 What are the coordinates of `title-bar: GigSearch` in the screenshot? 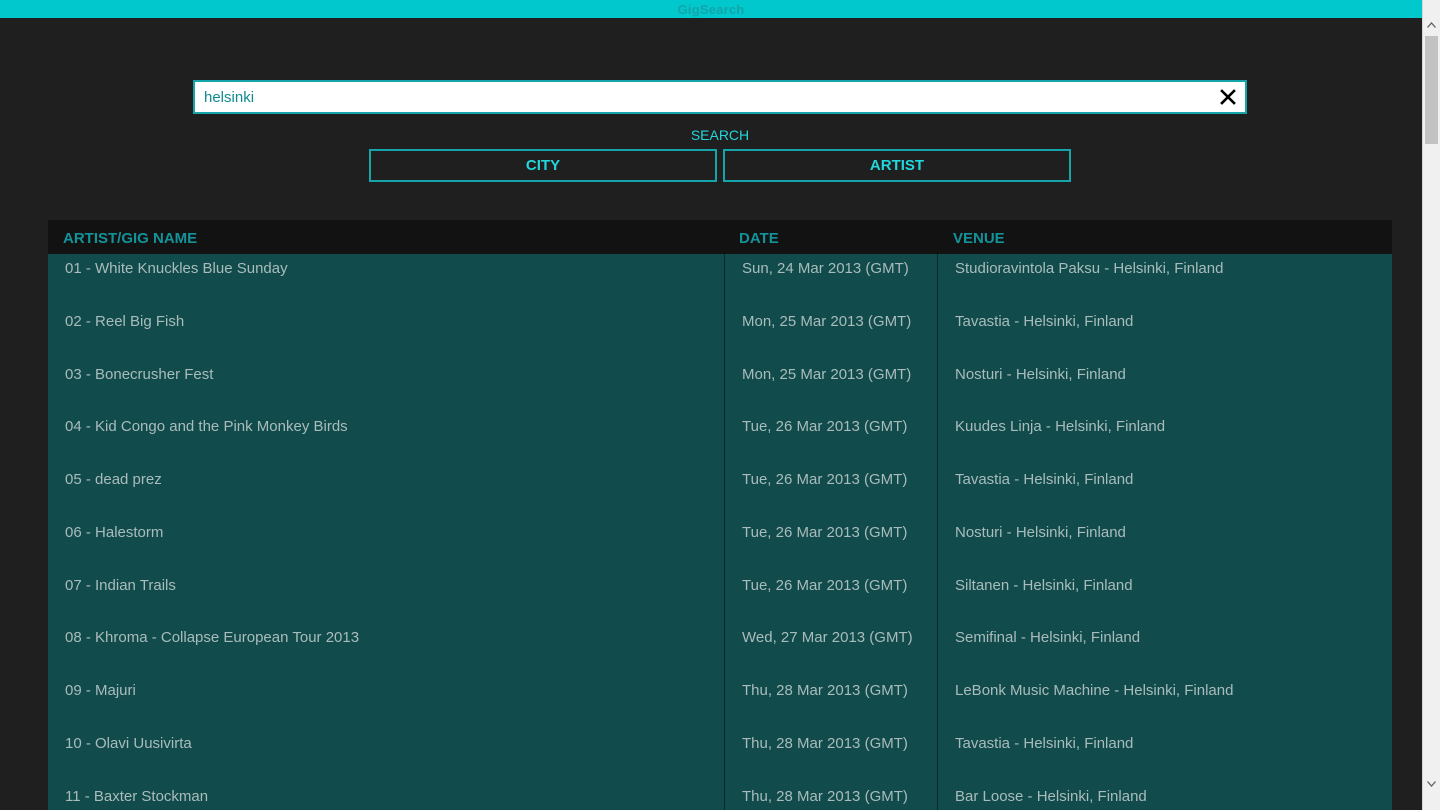 It's located at (711, 9).